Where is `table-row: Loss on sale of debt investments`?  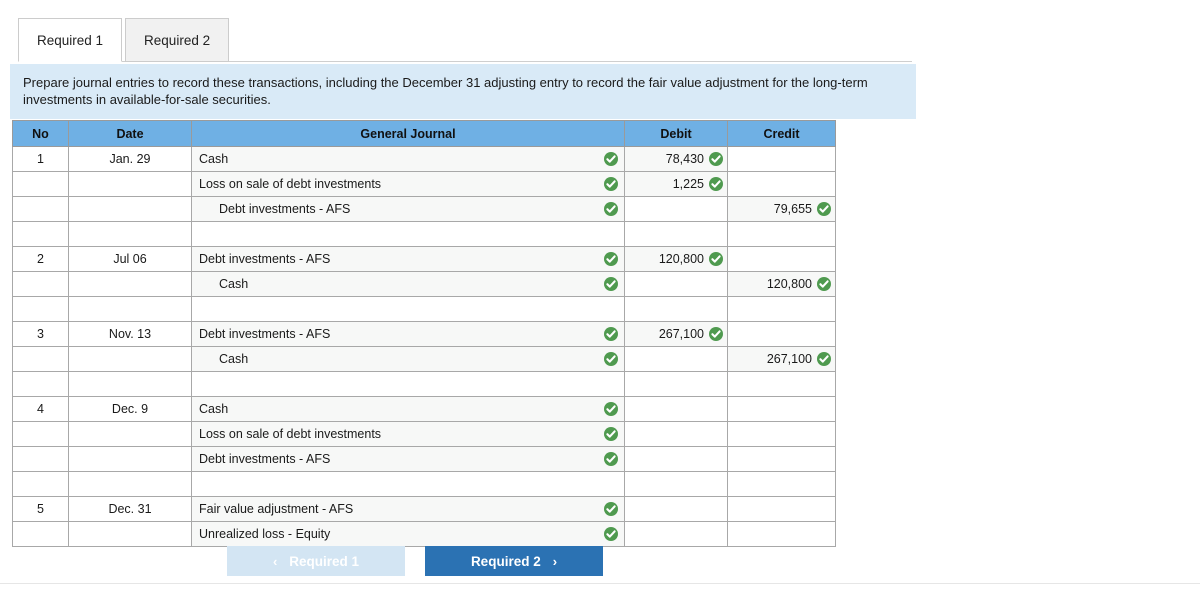 table-row: Loss on sale of debt investments is located at coordinates (424, 434).